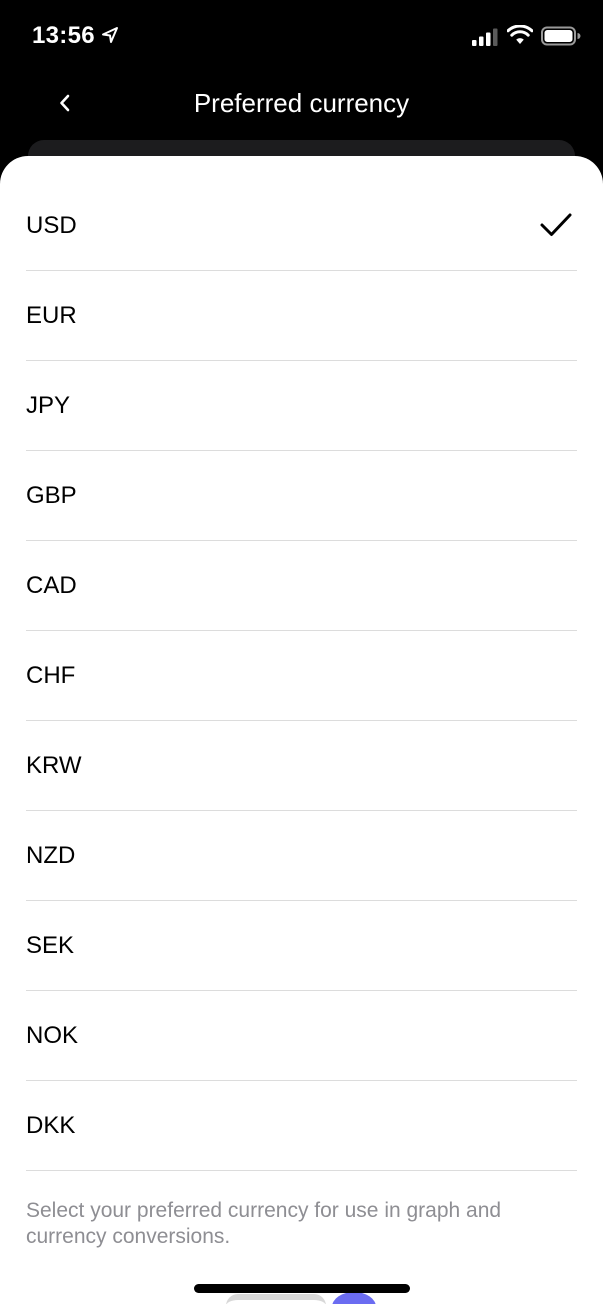 The width and height of the screenshot is (603, 1304). Describe the element at coordinates (301, 766) in the screenshot. I see `currency-row-krw: KRW` at that location.